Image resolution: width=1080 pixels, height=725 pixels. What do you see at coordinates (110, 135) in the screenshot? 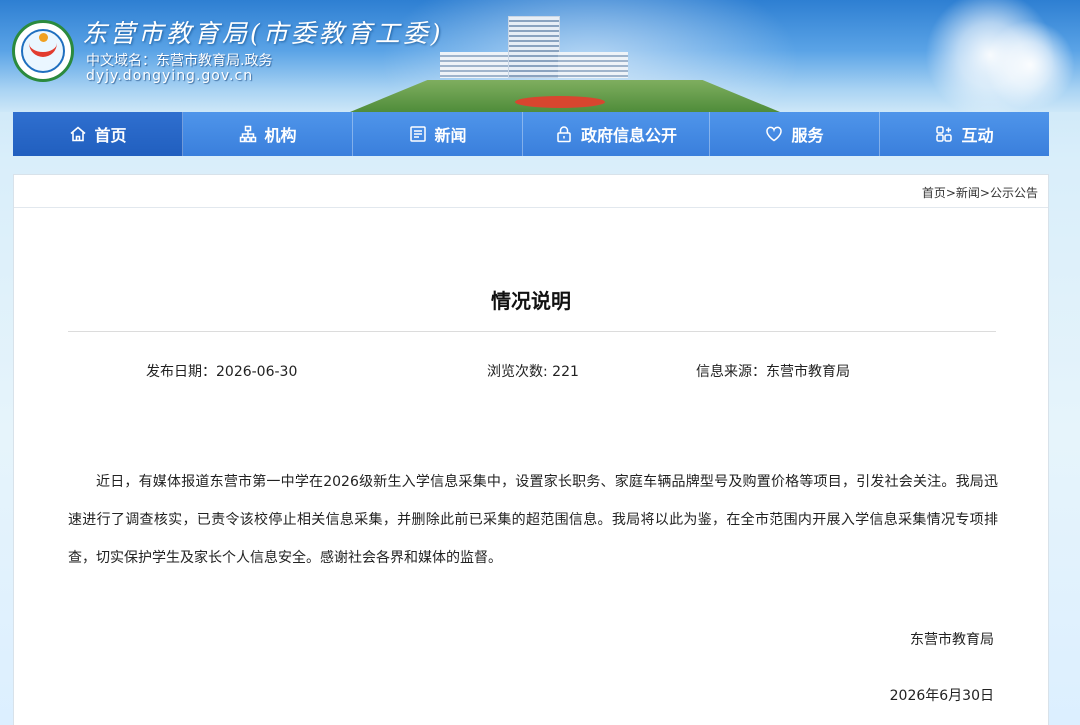
I see `nav-label: 首页` at bounding box center [110, 135].